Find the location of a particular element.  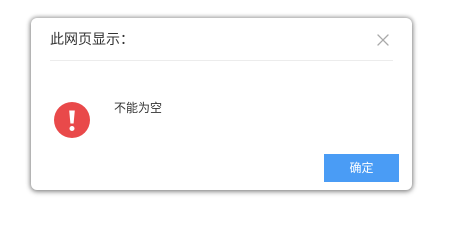

dialog-title: 此网页显示： is located at coordinates (92, 40).